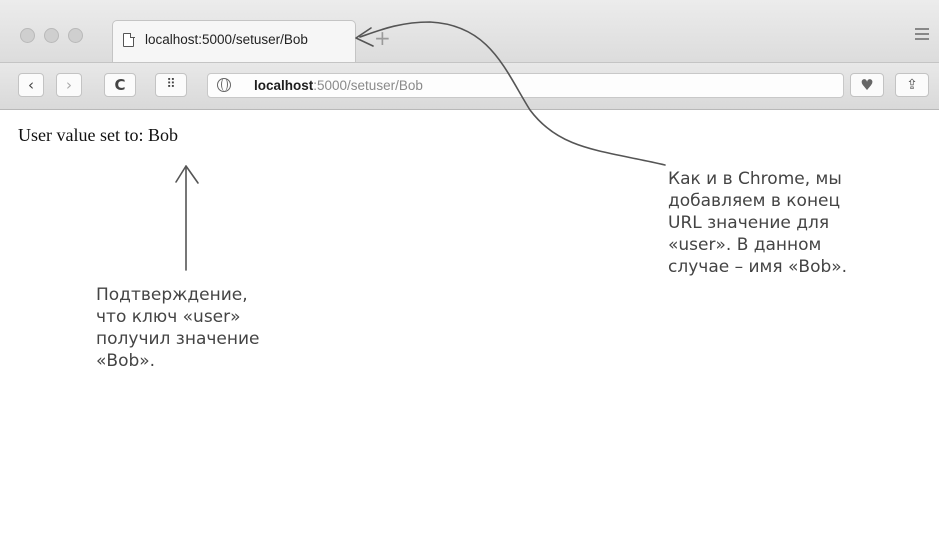 The width and height of the screenshot is (939, 534). I want to click on minimize-window-button, so click(51, 35).